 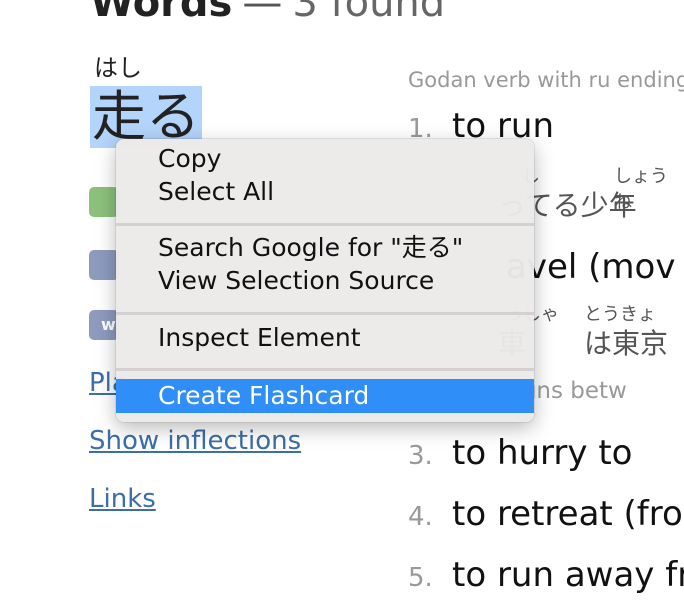 What do you see at coordinates (325, 338) in the screenshot?
I see `menu-item-inspect-element: Inspect Element` at bounding box center [325, 338].